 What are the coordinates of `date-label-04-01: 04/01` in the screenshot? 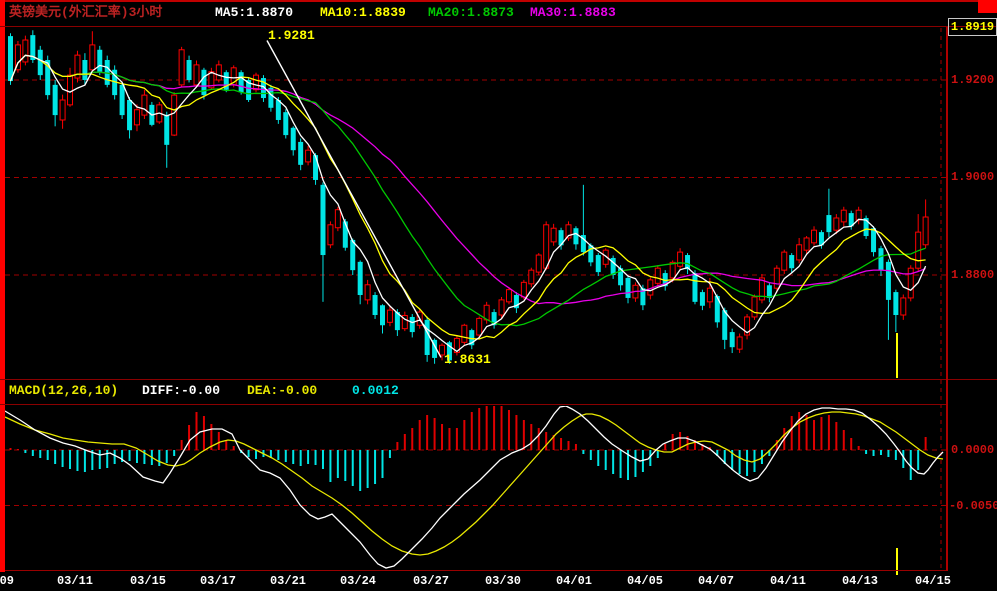 It's located at (573, 581).